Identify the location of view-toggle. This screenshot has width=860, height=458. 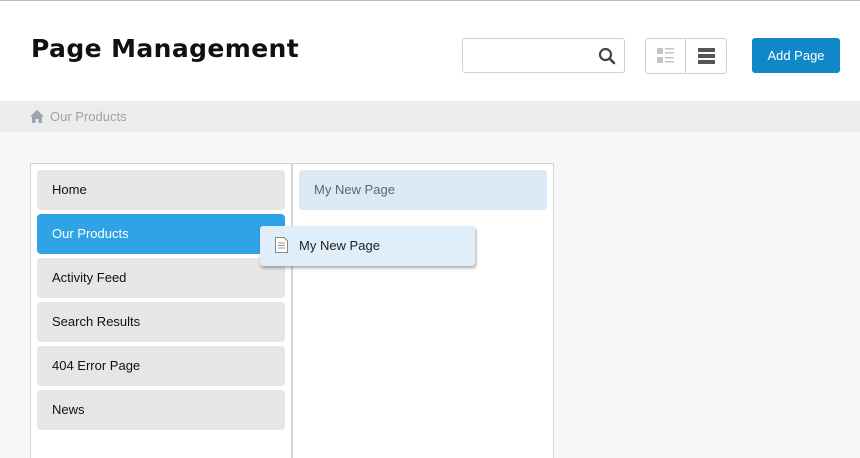
(686, 56).